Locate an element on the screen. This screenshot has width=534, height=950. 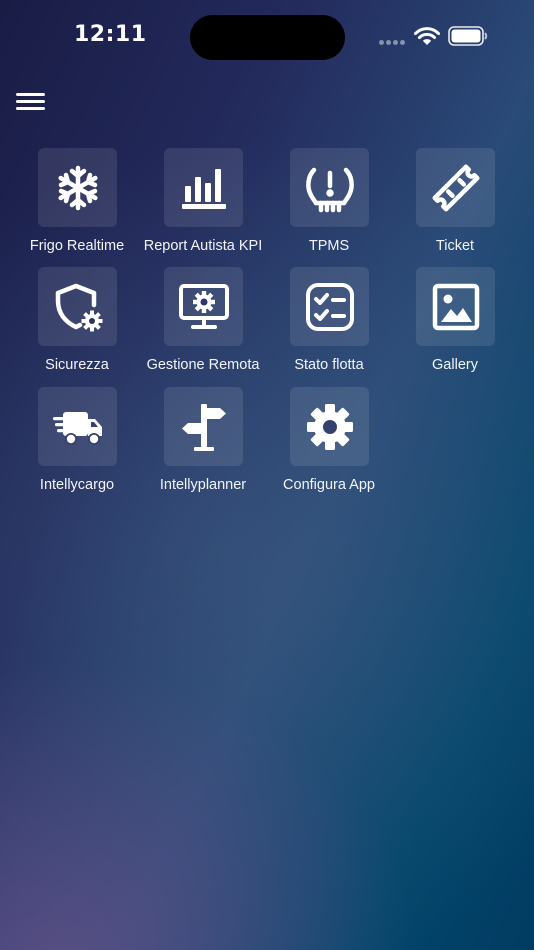
hamburger-menu-button is located at coordinates (31, 102).